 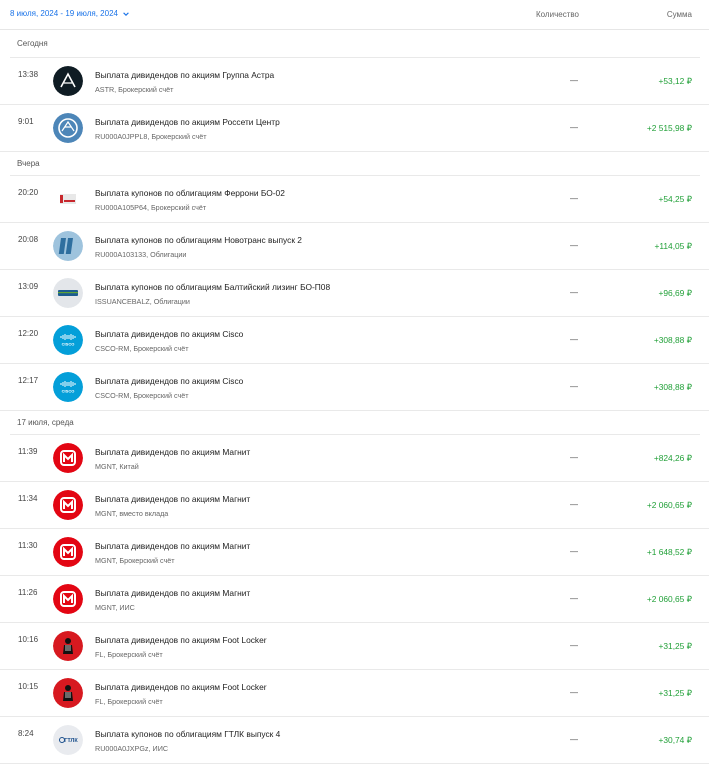 What do you see at coordinates (115, 607) in the screenshot?
I see `operation-subtitle: MGNT, ИИС` at bounding box center [115, 607].